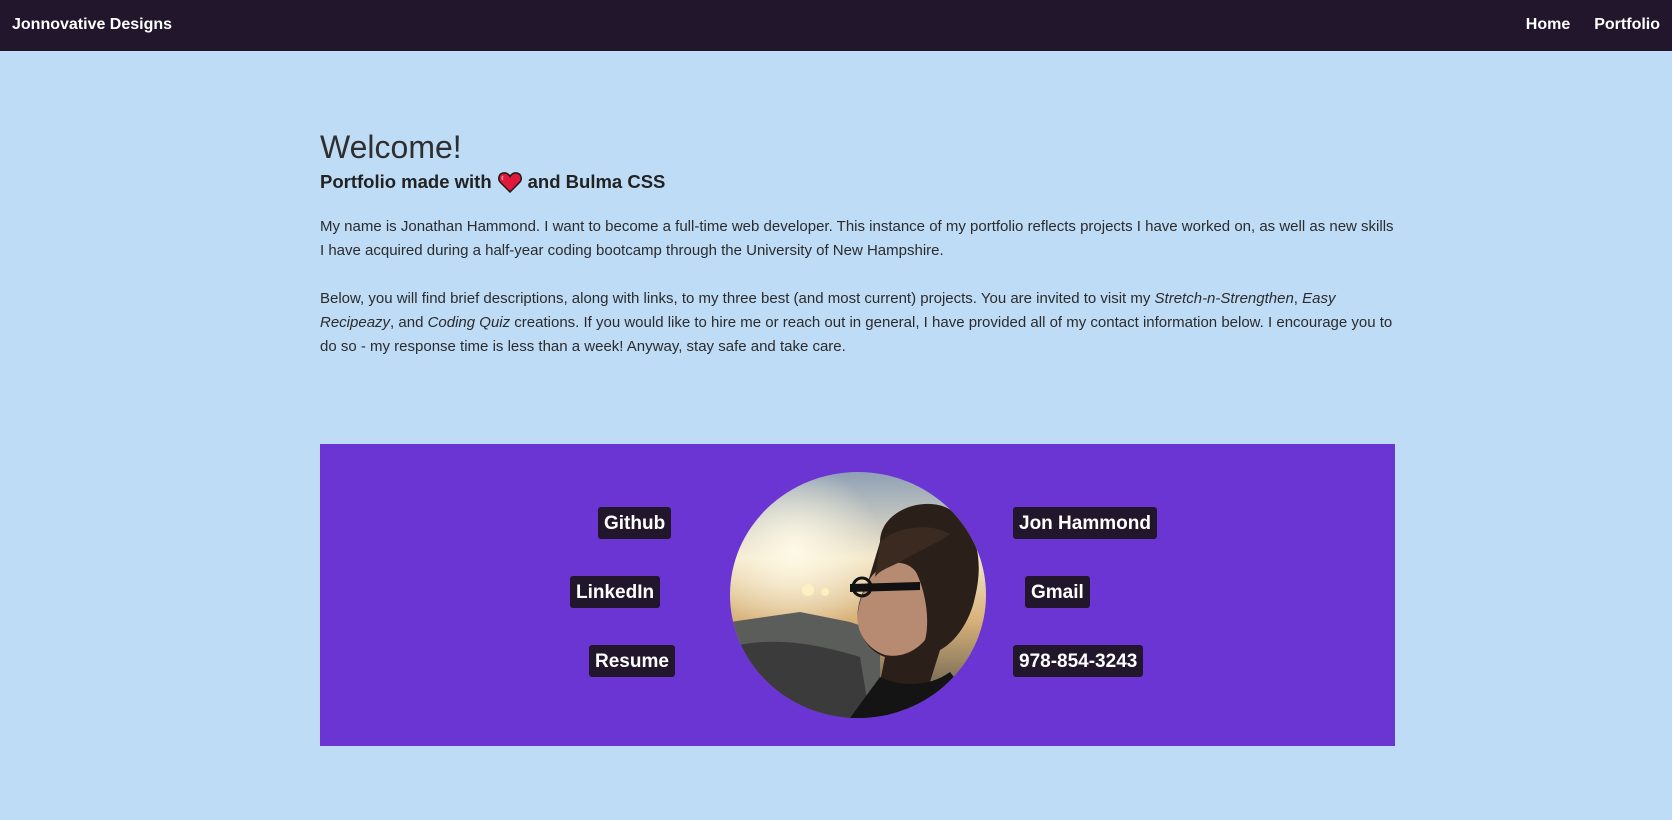 The image size is (1672, 820). I want to click on subtitle-text-before: Portfolio made with, so click(406, 182).